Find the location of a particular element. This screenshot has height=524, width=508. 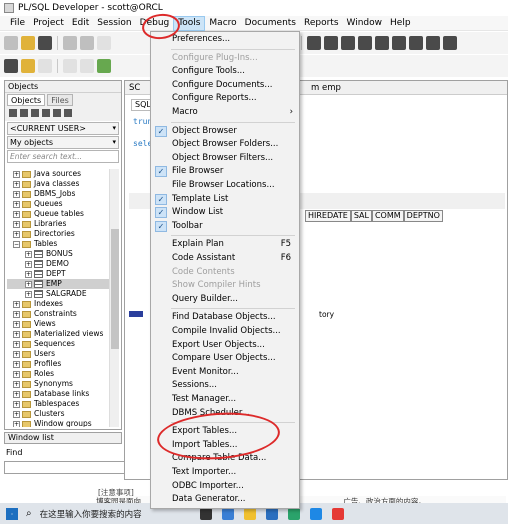

wps-icon is located at coordinates (337, 513).